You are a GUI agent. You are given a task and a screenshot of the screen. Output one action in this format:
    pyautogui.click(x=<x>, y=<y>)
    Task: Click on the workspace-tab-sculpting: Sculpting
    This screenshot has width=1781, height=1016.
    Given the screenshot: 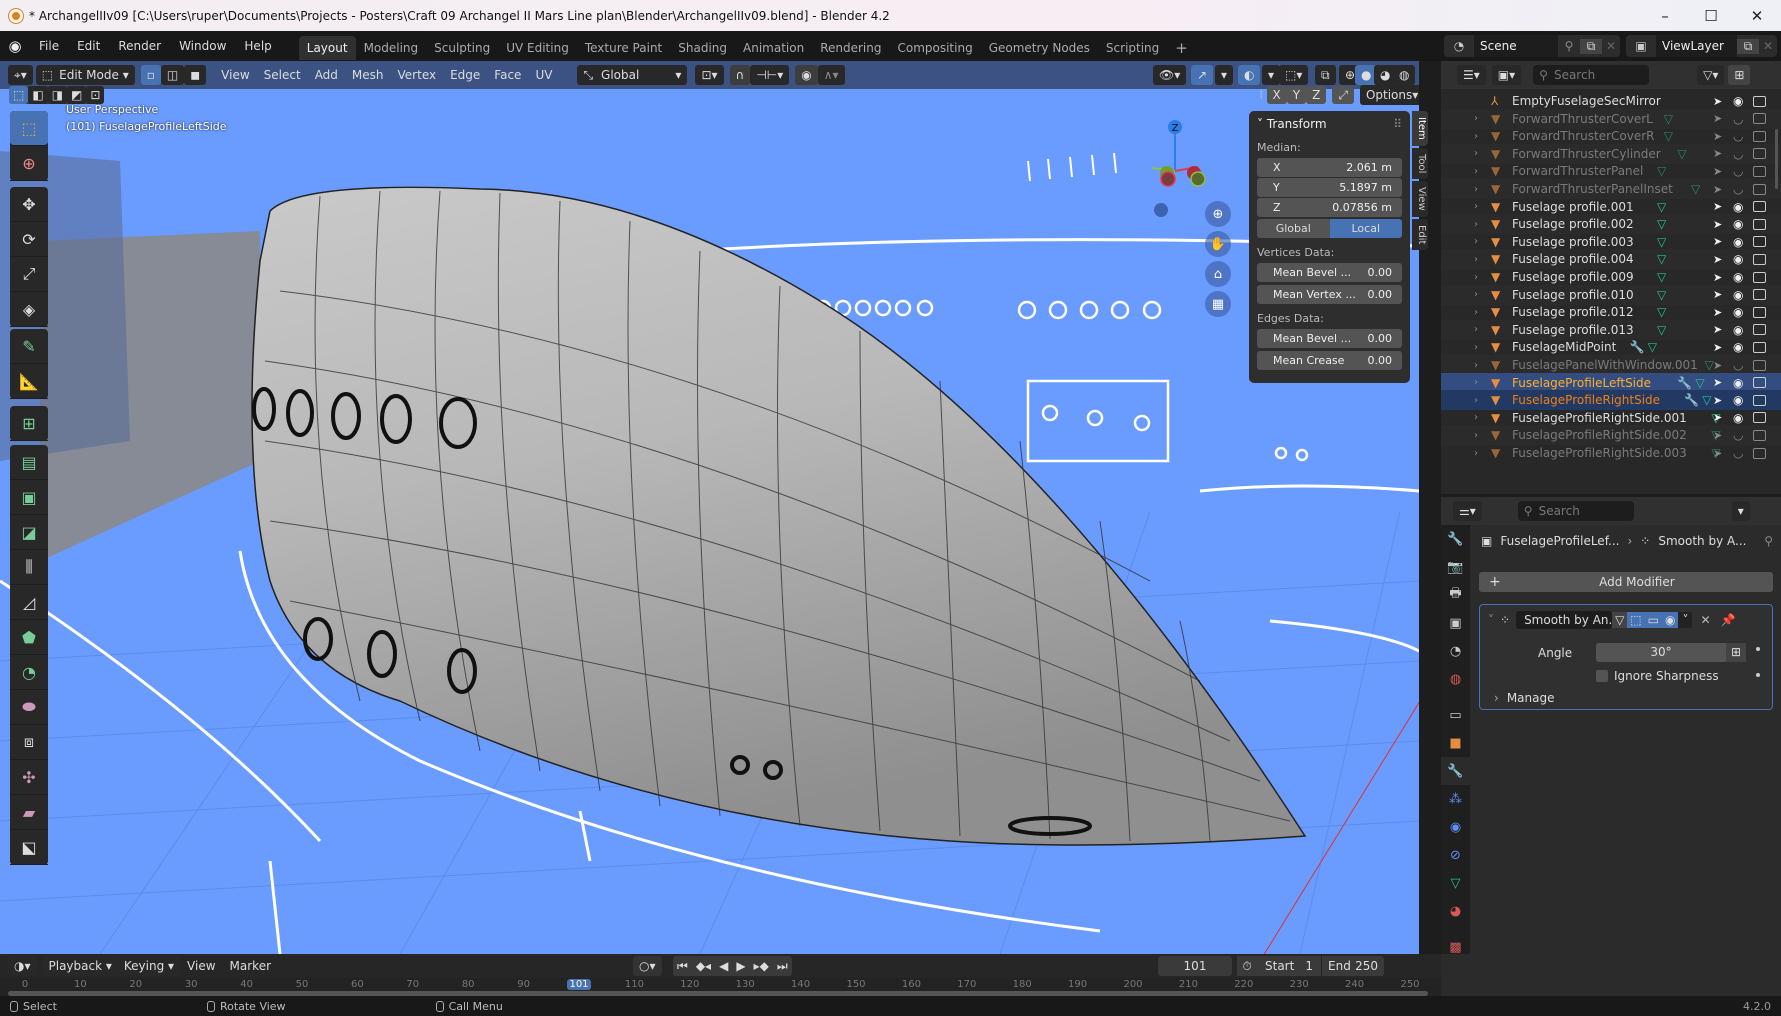 What is the action you would take?
    pyautogui.click(x=462, y=48)
    